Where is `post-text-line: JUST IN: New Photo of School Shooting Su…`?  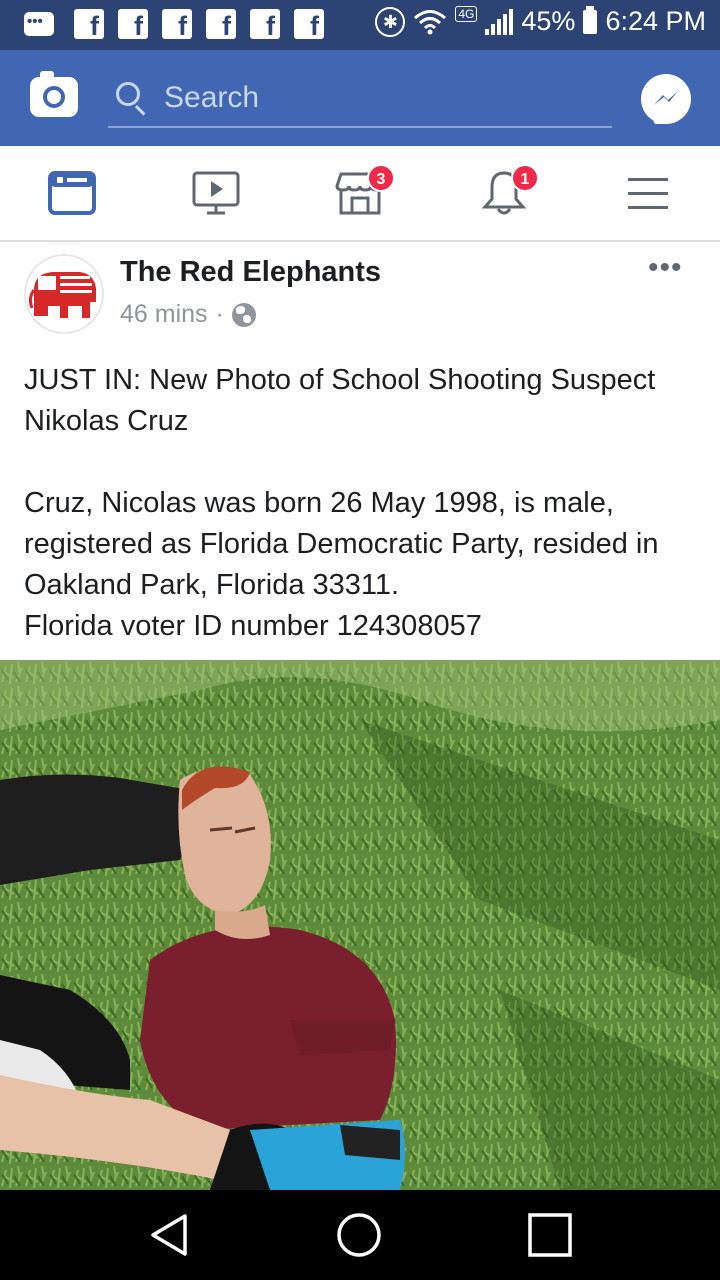 post-text-line: JUST IN: New Photo of School Shooting Su… is located at coordinates (340, 400).